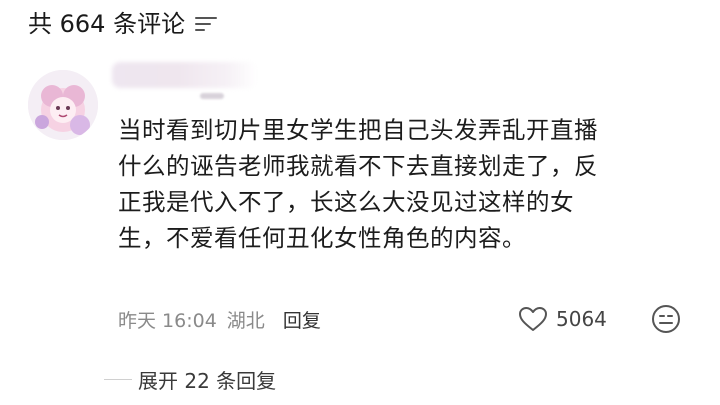 Image resolution: width=720 pixels, height=405 pixels. Describe the element at coordinates (63, 105) in the screenshot. I see `avatar` at that location.